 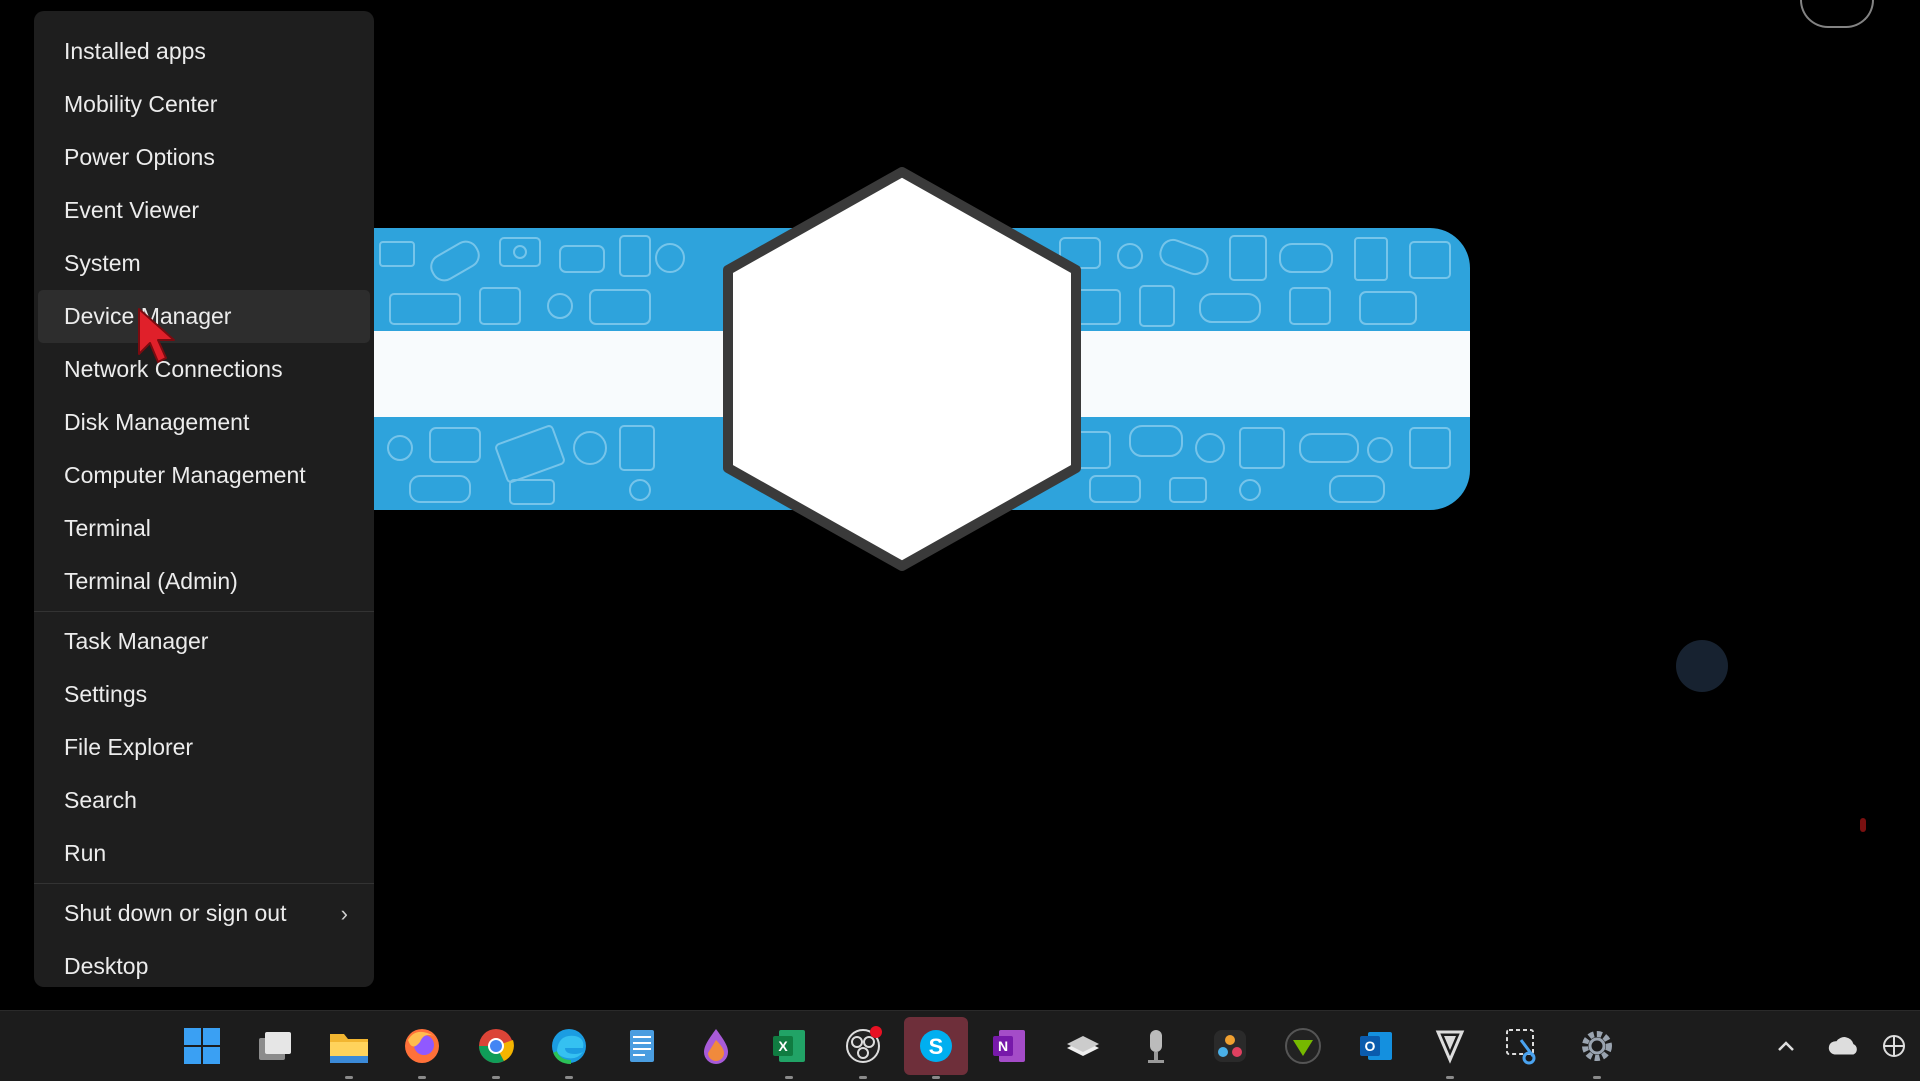 I want to click on windows-start-icon, so click(x=202, y=1046).